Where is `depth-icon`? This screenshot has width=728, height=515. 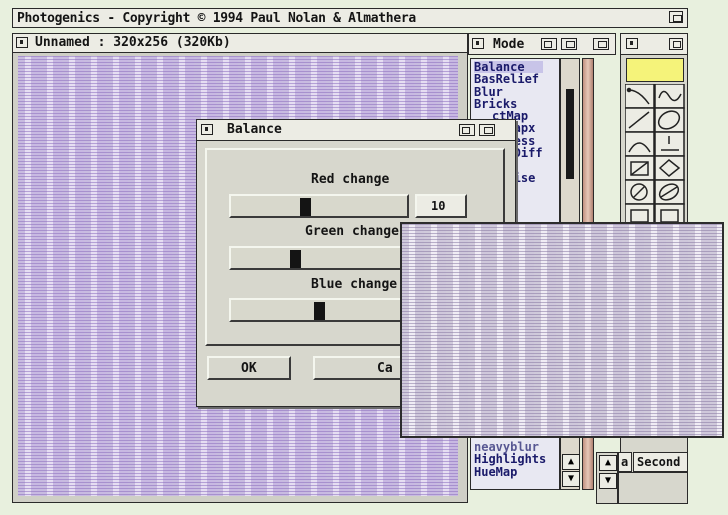
depth-icon is located at coordinates (569, 44).